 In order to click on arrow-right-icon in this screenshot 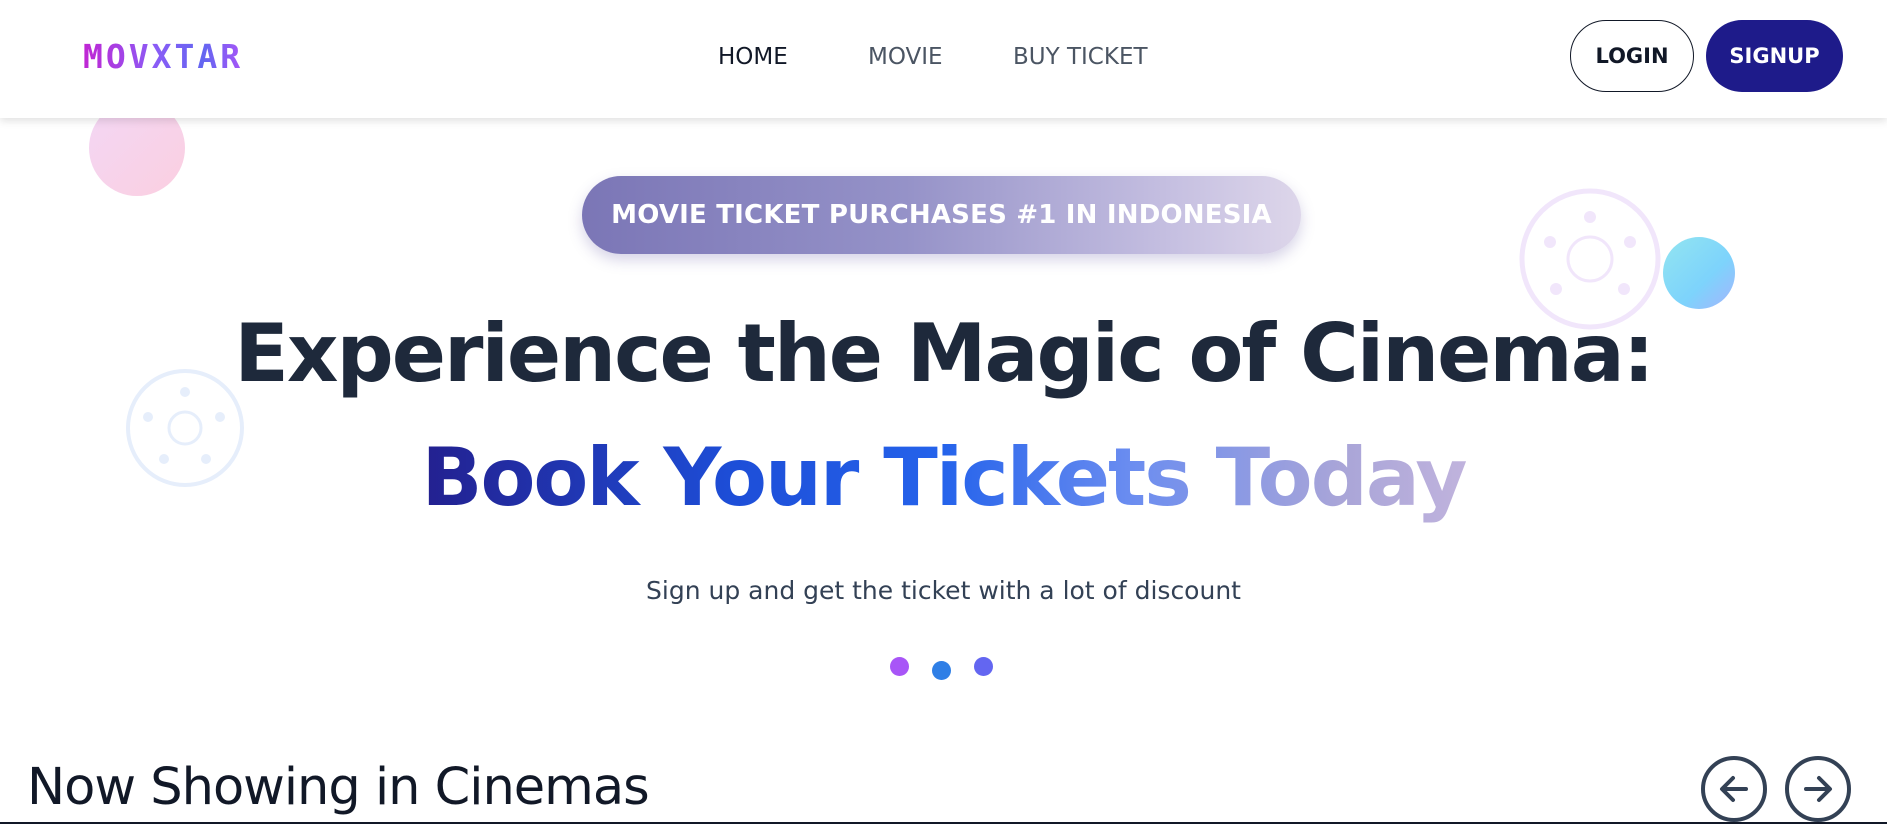, I will do `click(1818, 789)`.